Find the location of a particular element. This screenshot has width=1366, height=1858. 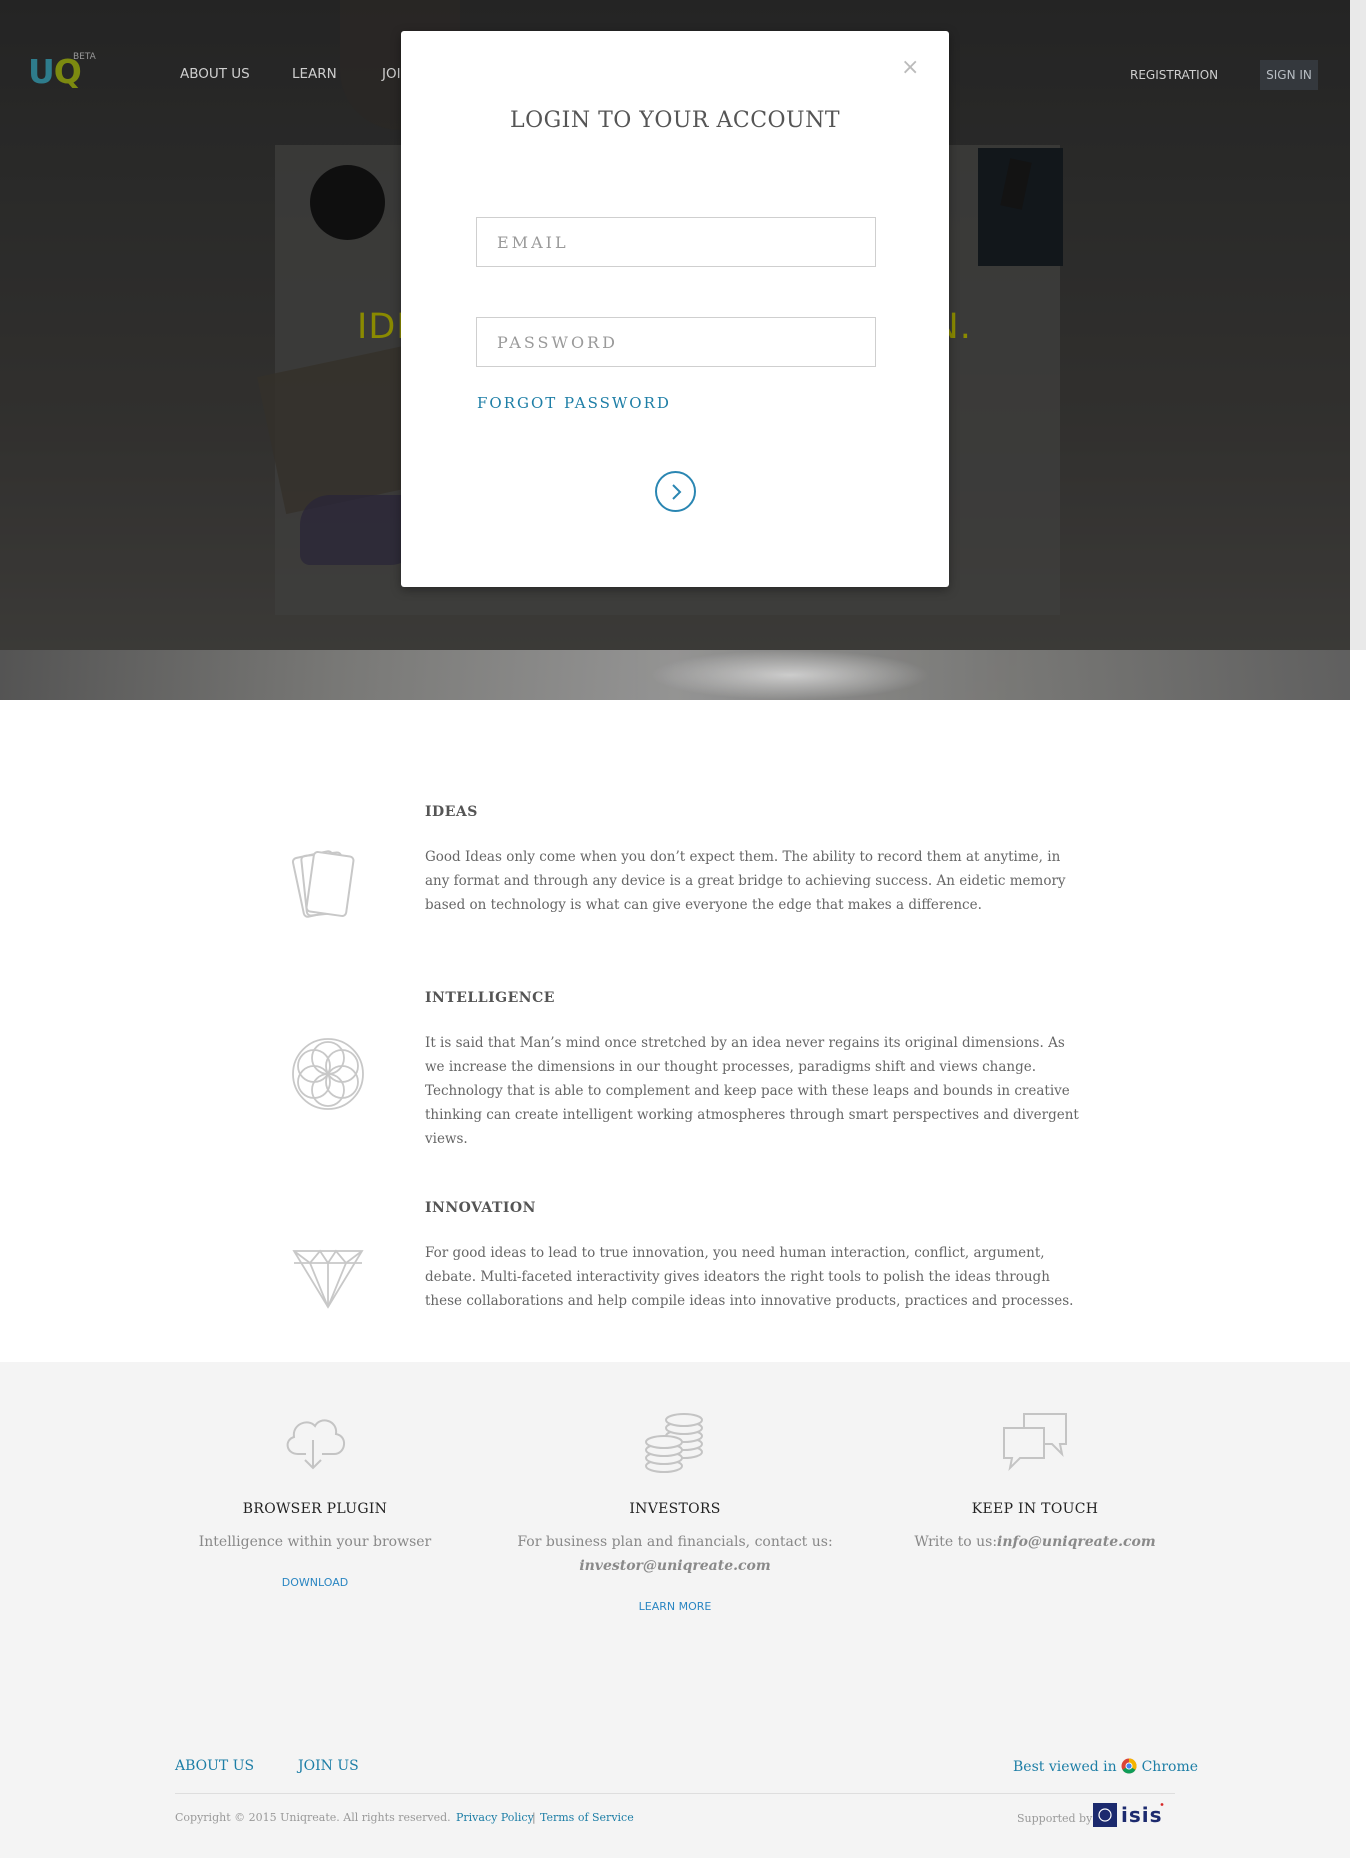

keep-in-touch-text: Write to us:info@uniqreate.com is located at coordinates (1035, 1542).